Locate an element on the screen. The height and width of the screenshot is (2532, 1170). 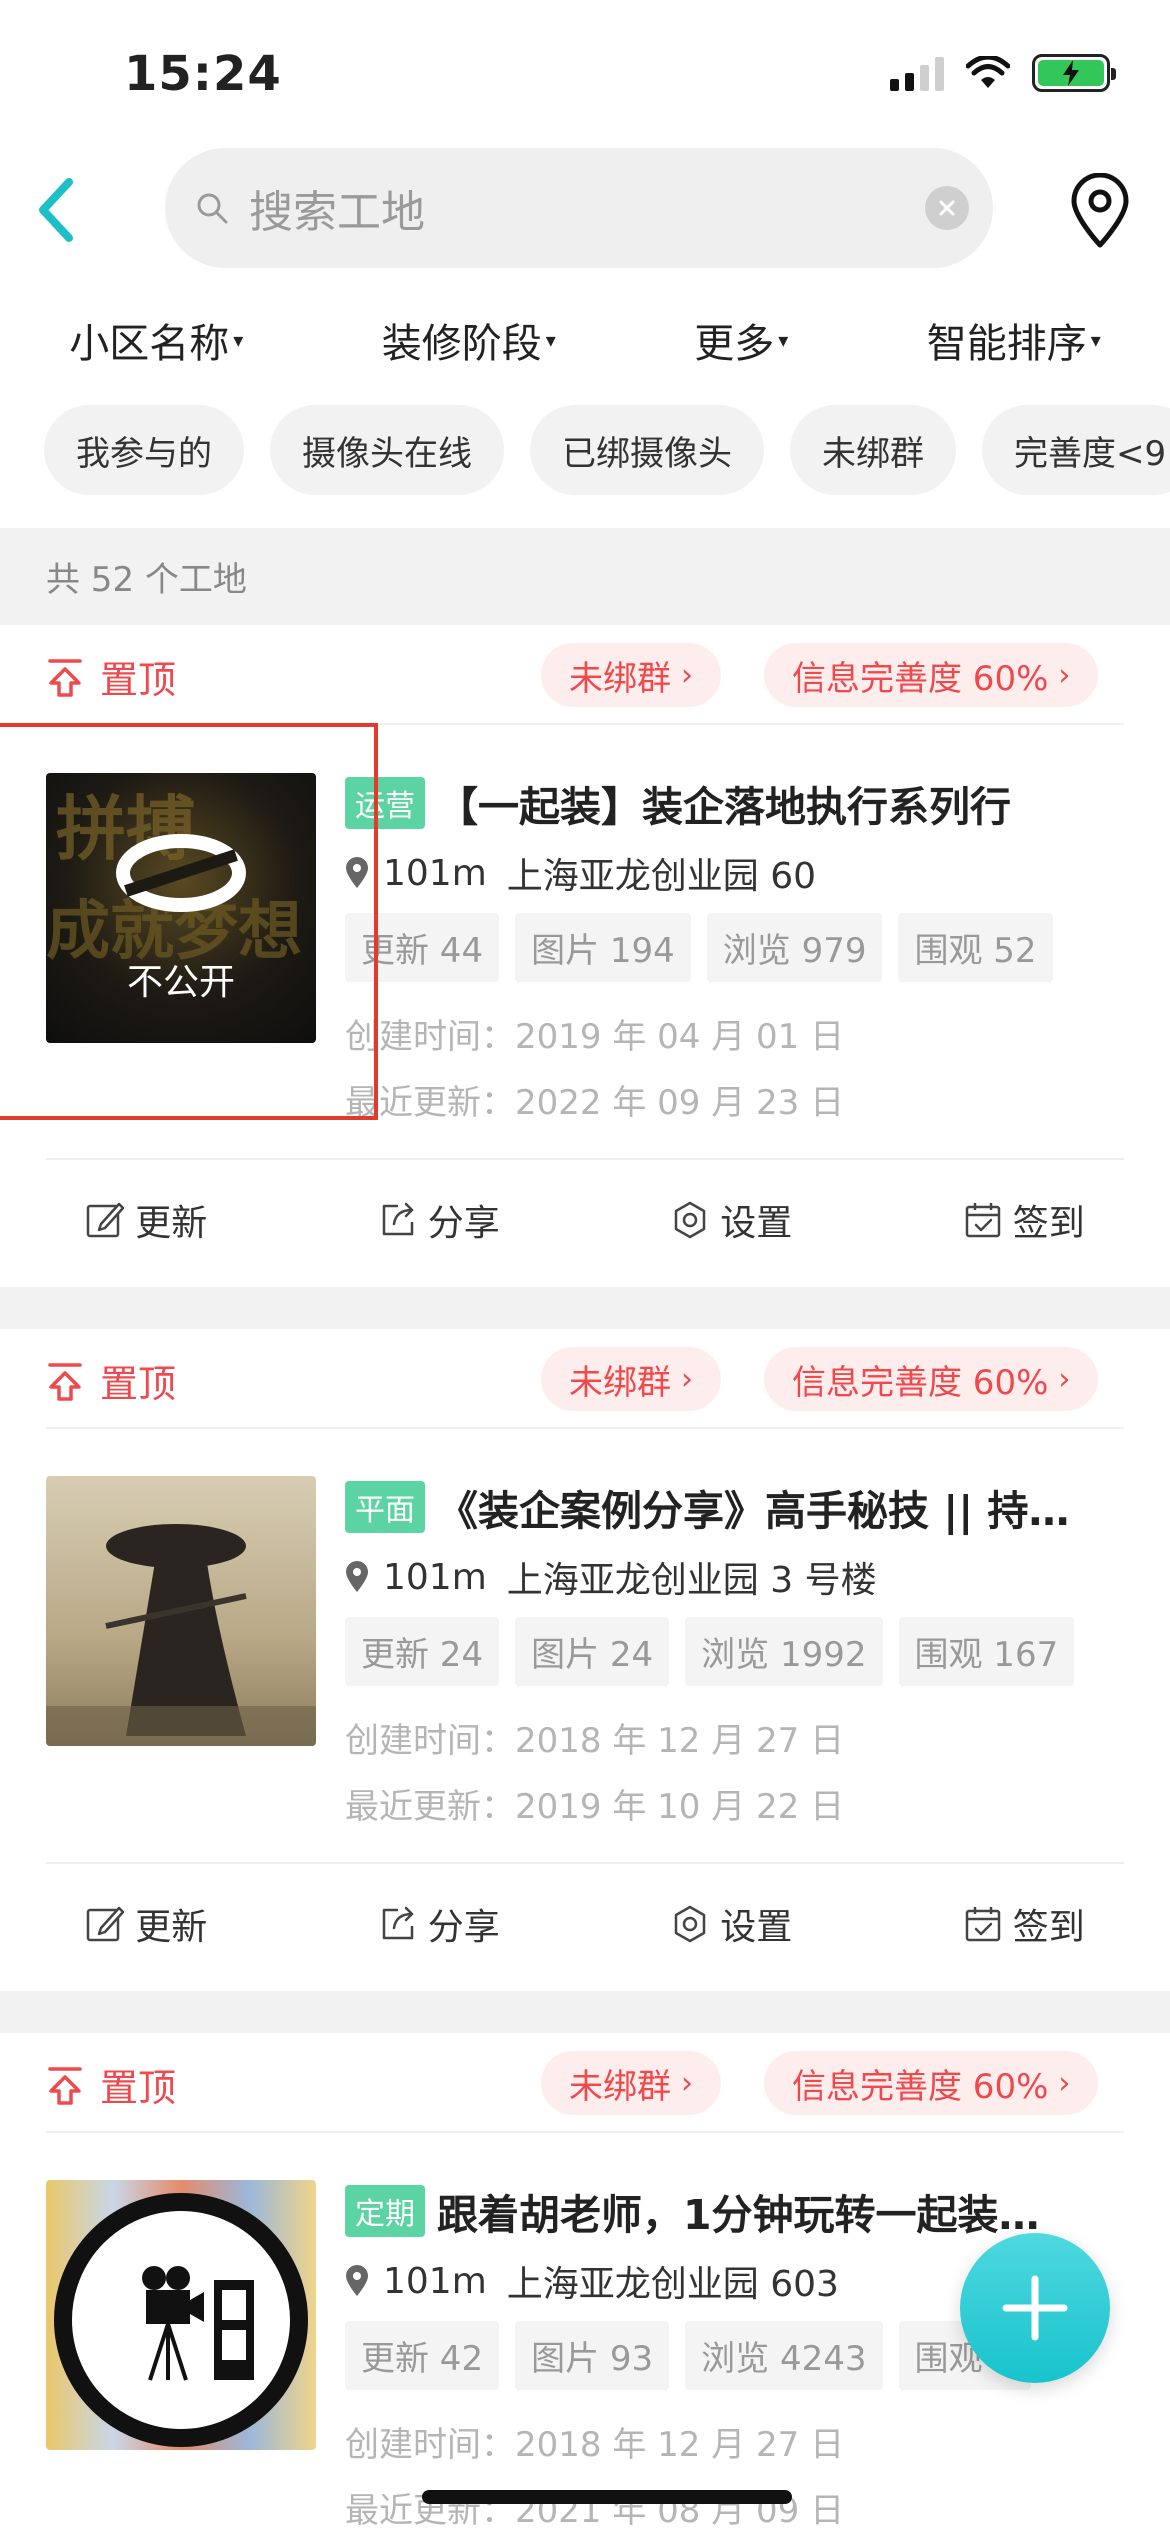
filter-stage: 装修阶段 ▾ is located at coordinates (469, 340).